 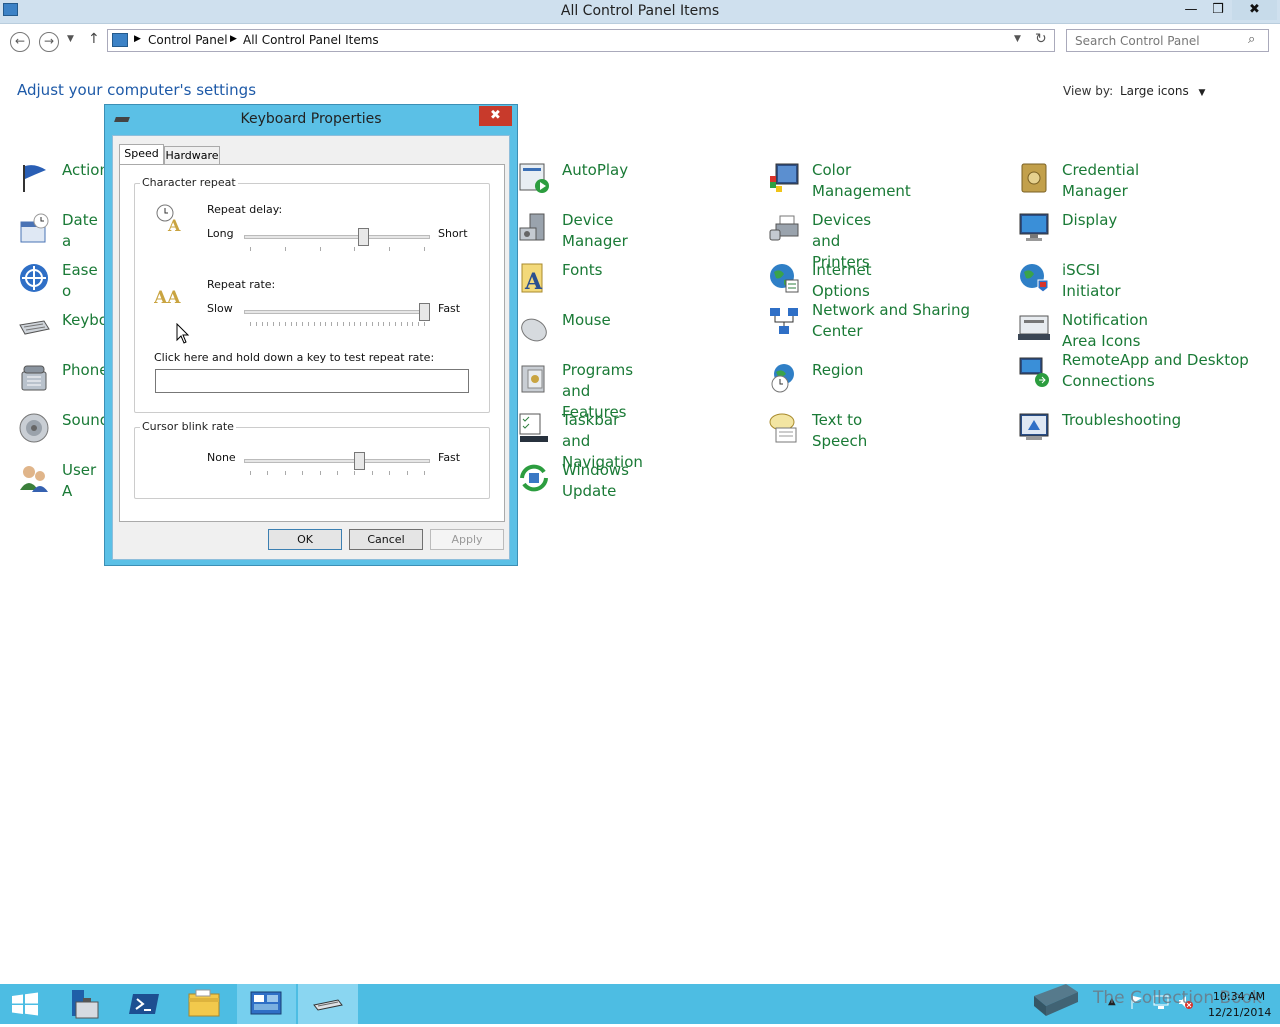 I want to click on window-title-bar: All Control Panel Items — ❒ ✖, so click(x=640, y=12).